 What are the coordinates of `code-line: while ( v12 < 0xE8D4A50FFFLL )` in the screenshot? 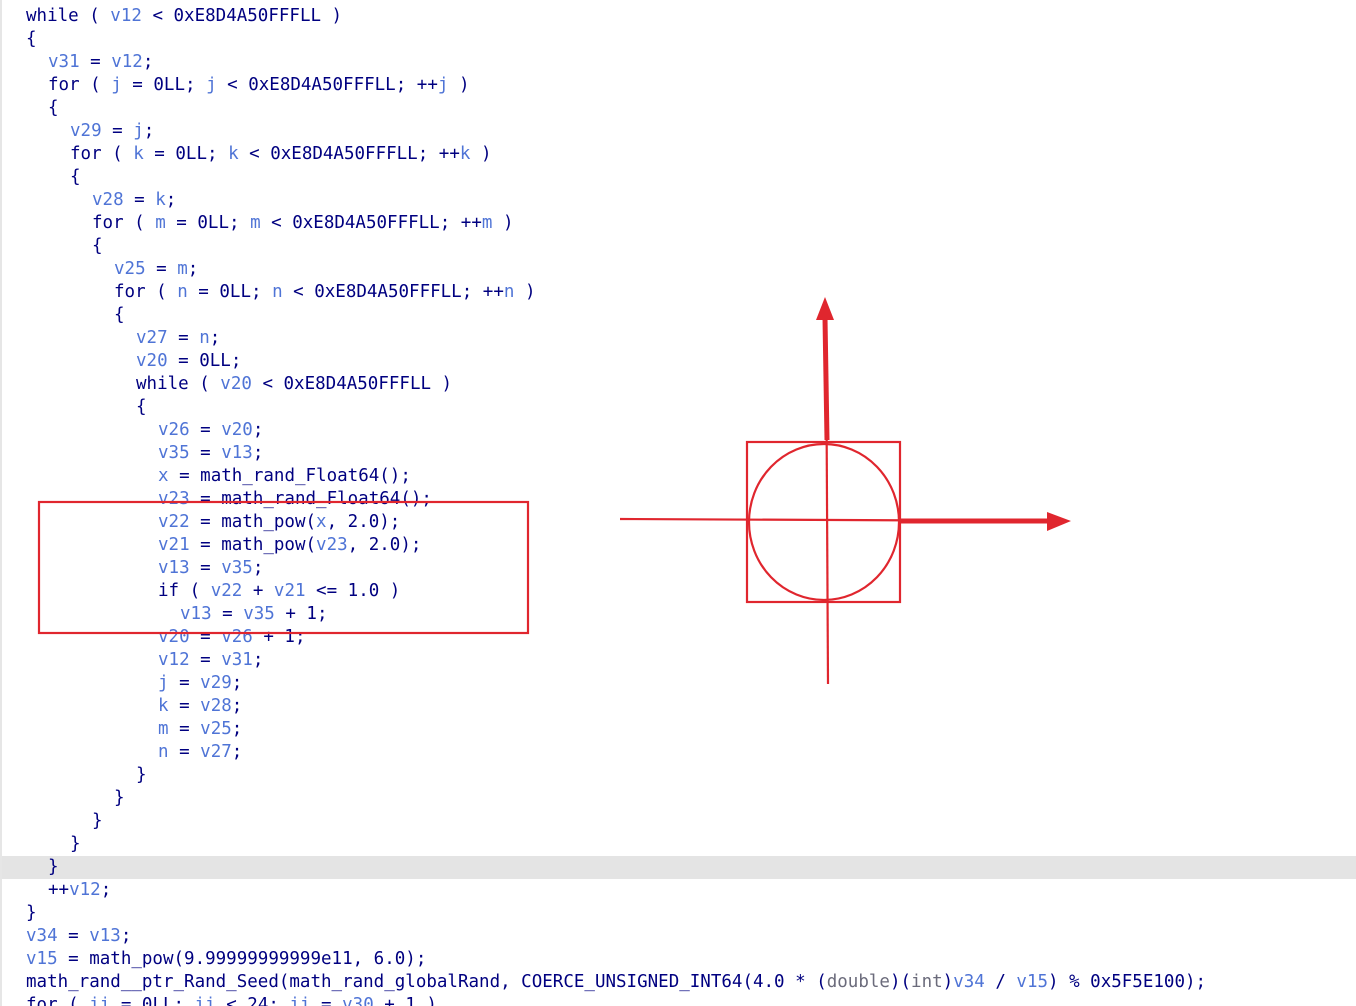 It's located at (679, 16).